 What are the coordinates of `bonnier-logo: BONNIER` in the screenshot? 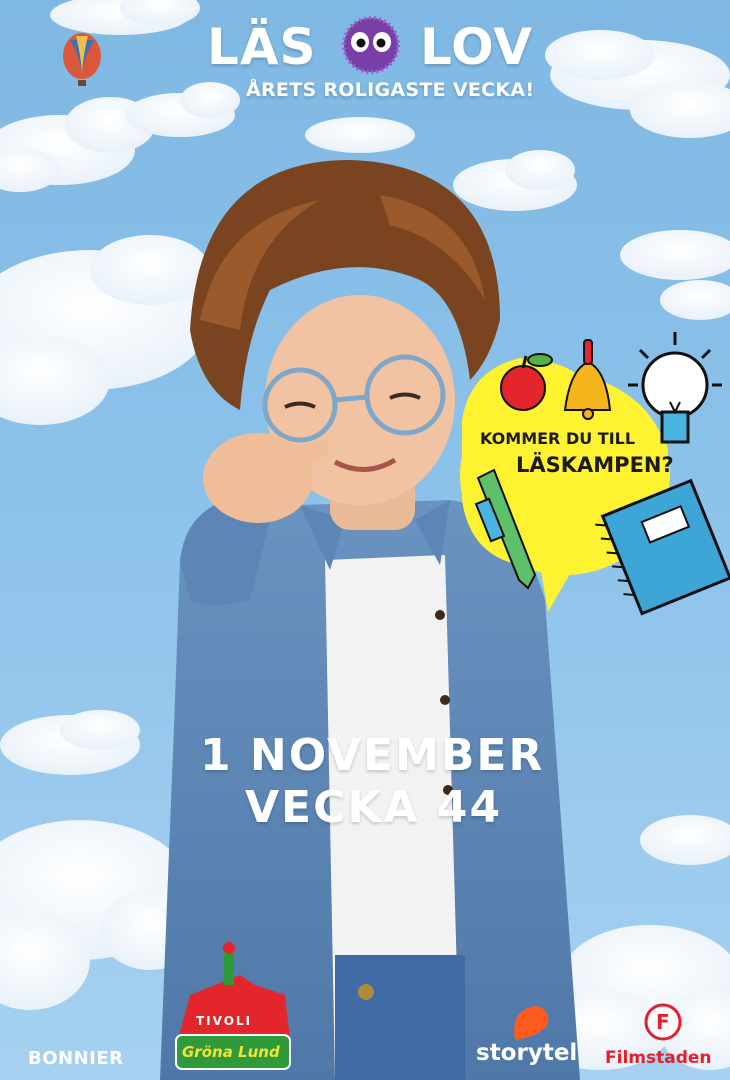 It's located at (76, 1058).